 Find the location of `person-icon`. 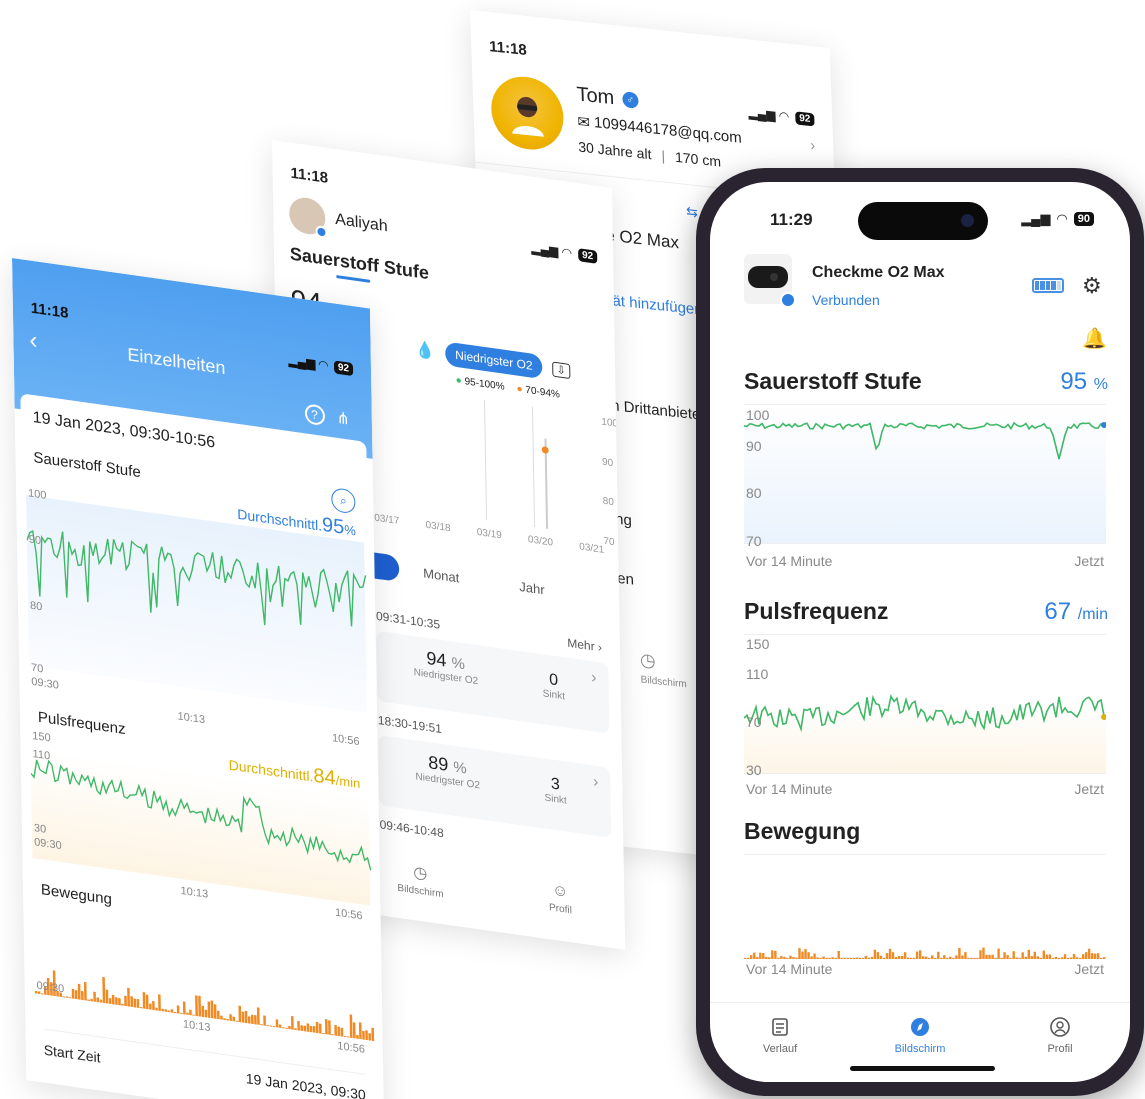

person-icon is located at coordinates (528, 116).